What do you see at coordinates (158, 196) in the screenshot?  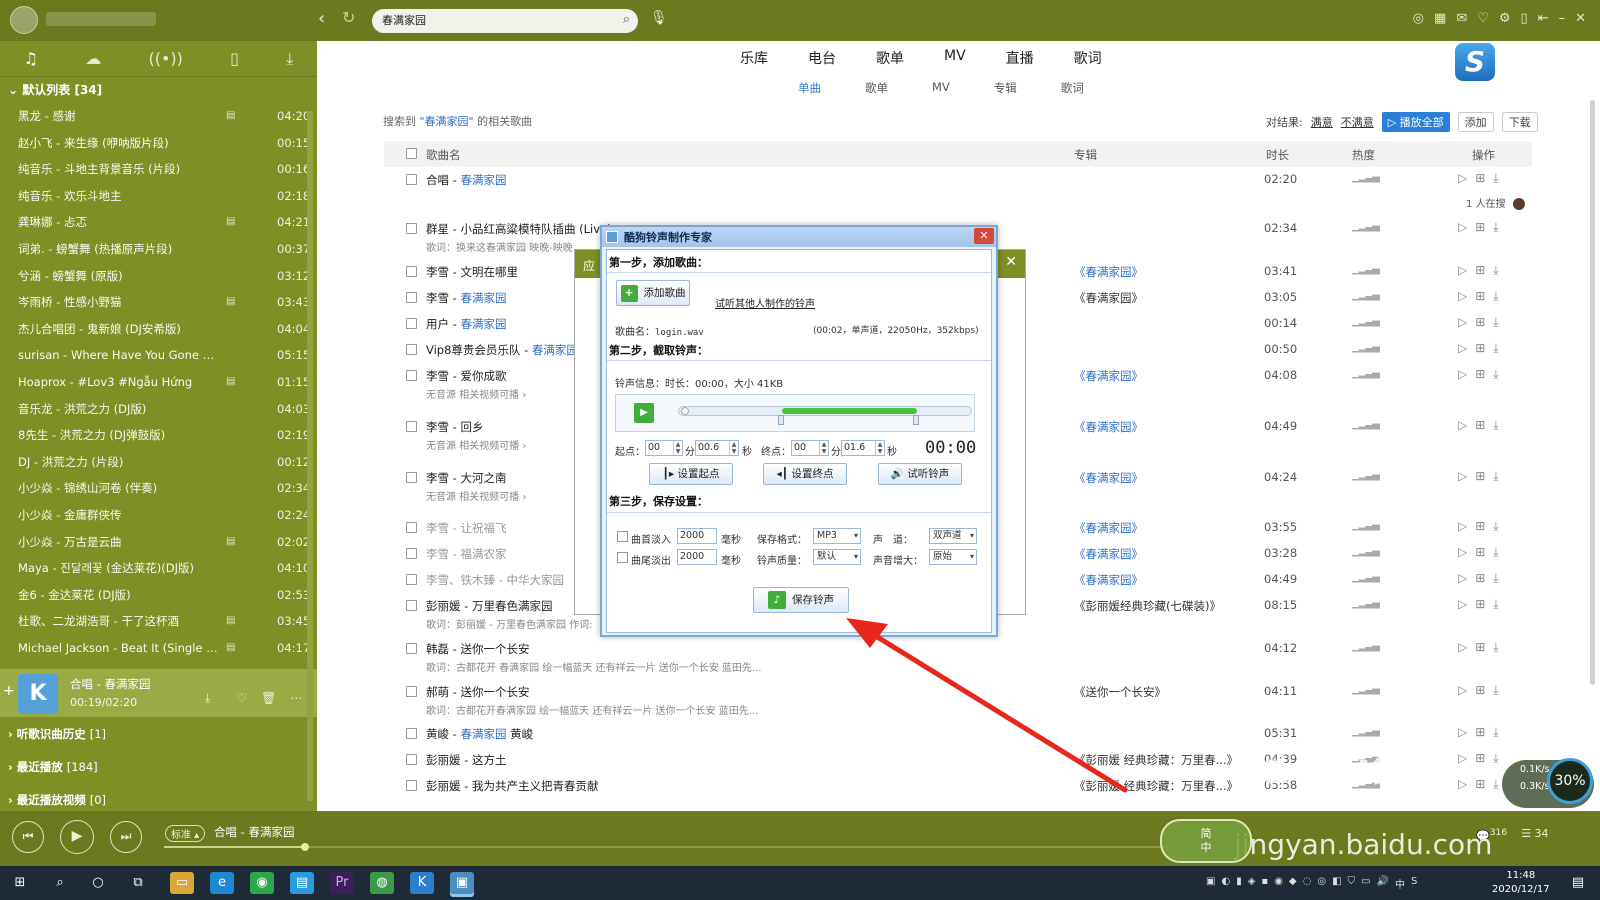 I see `sidebar-song-item: 纯音乐 - 欢乐斗地主 02:18` at bounding box center [158, 196].